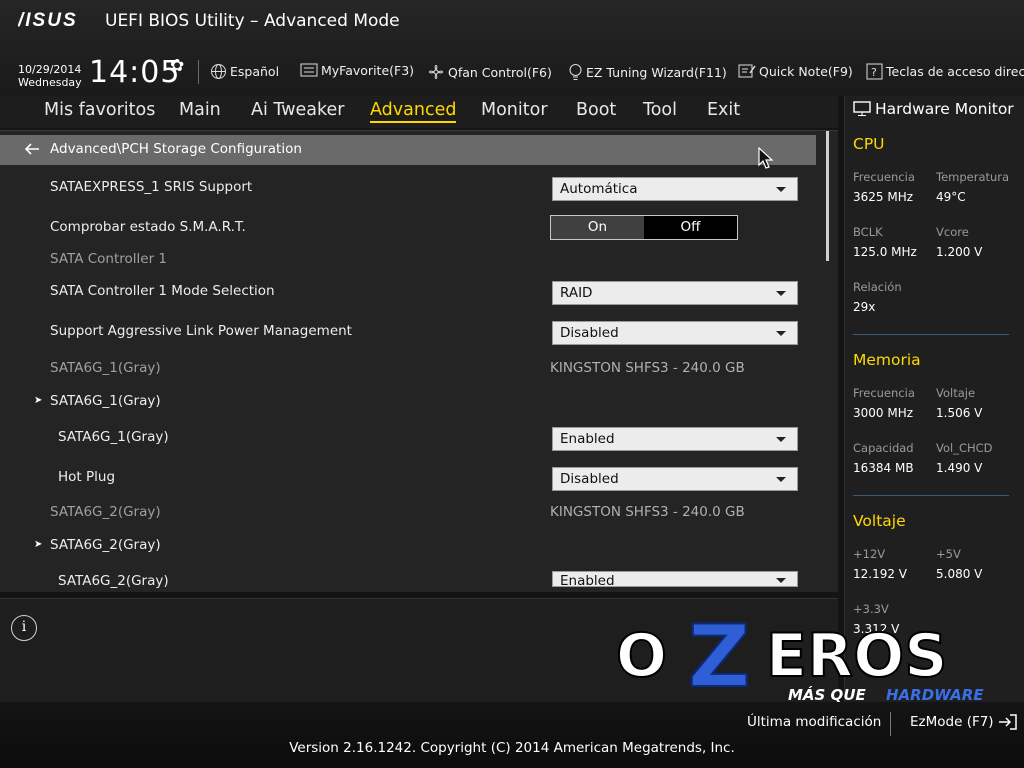  I want to click on sata6g-2-port-dropdown: Enabled, so click(675, 580).